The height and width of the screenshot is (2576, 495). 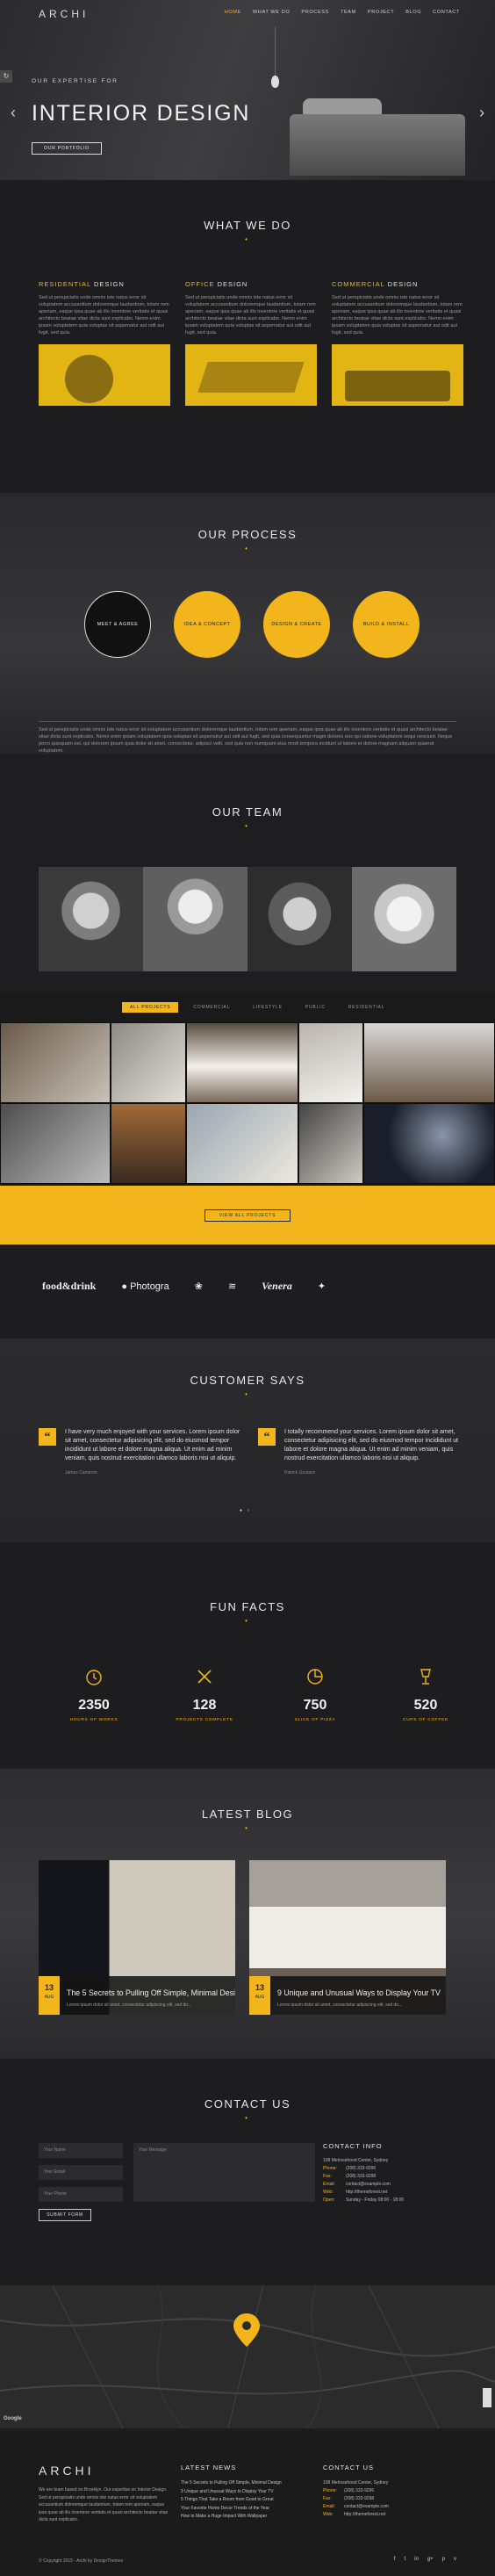 What do you see at coordinates (13, 113) in the screenshot?
I see `prev-arrow-icon: ‹` at bounding box center [13, 113].